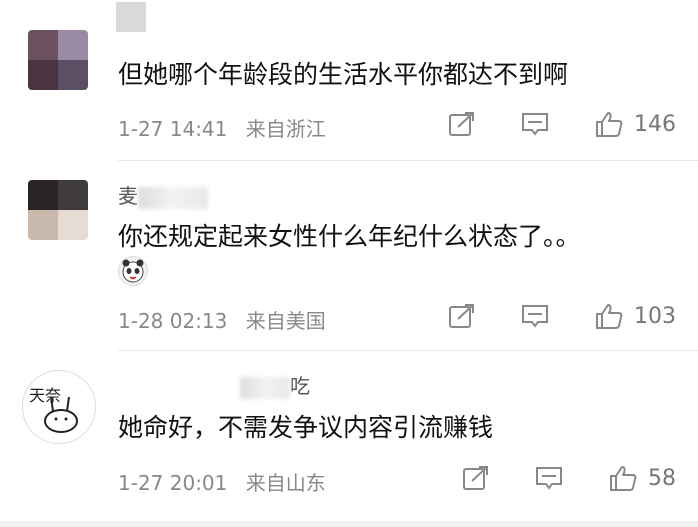 The width and height of the screenshot is (698, 527). I want to click on like-count: 146, so click(655, 124).